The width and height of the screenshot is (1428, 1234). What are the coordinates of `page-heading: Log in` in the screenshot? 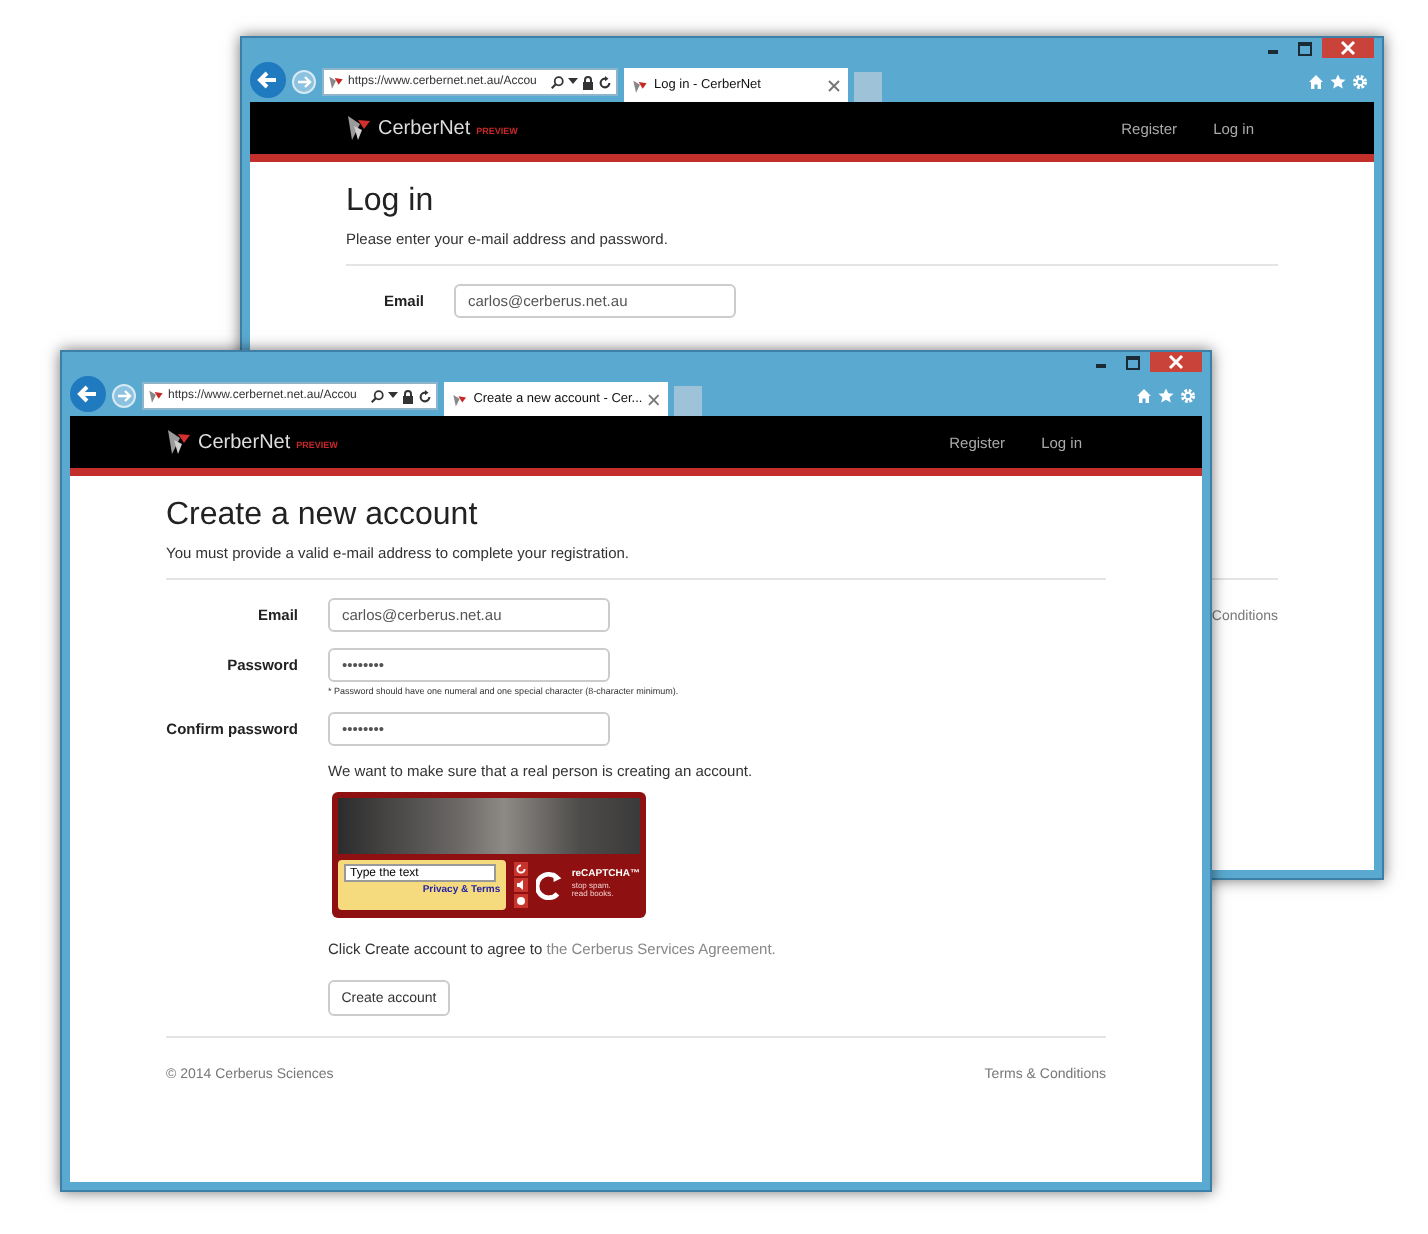 It's located at (391, 202).